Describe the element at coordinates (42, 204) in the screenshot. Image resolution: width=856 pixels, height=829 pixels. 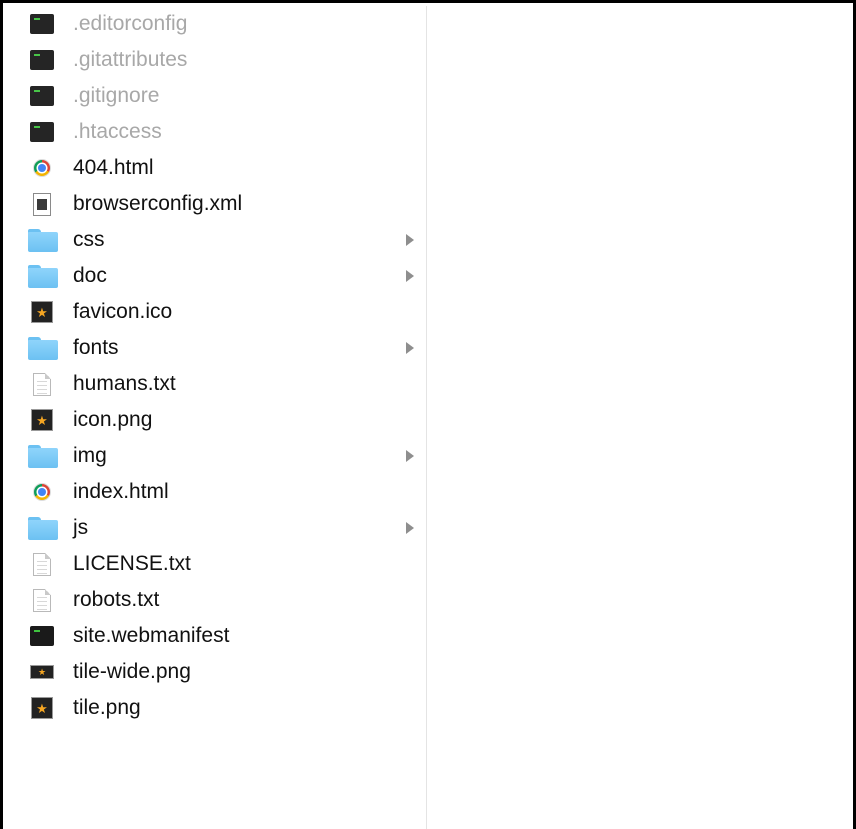
I see `xml-document-icon` at that location.